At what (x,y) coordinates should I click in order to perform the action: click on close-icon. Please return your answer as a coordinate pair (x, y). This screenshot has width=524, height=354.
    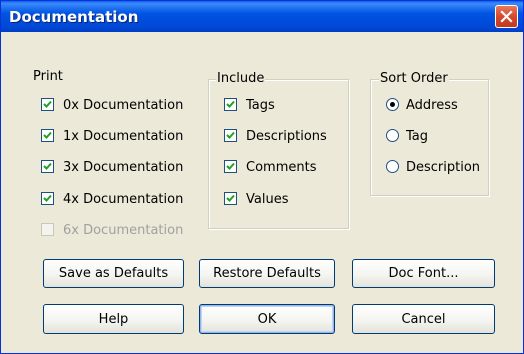
    Looking at the image, I should click on (506, 16).